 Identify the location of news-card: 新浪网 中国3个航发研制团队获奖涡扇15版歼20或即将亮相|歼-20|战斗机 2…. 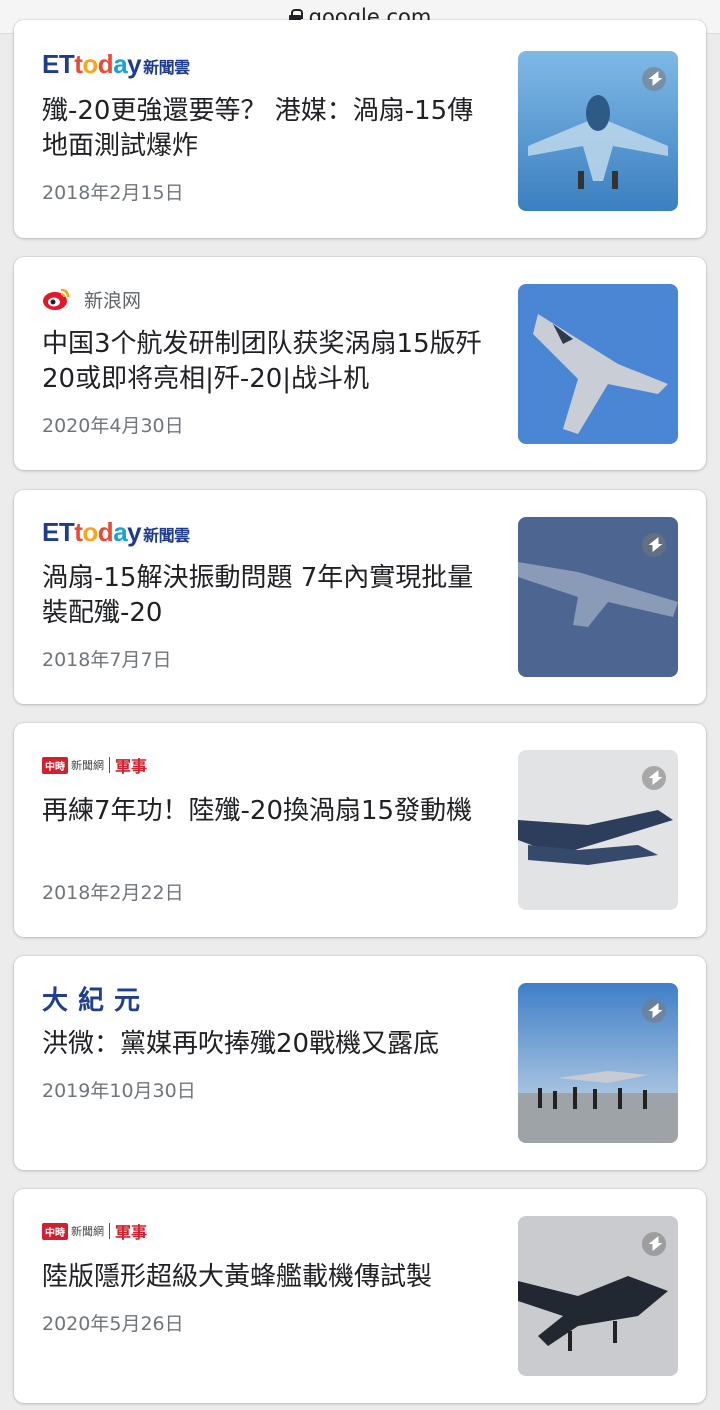
(360, 363).